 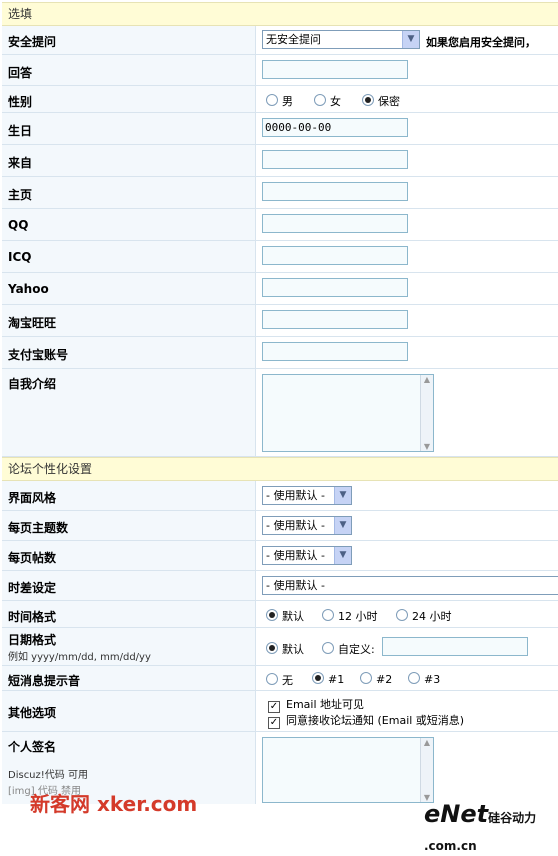 I want to click on label-security-question: 安全提问, so click(x=32, y=42).